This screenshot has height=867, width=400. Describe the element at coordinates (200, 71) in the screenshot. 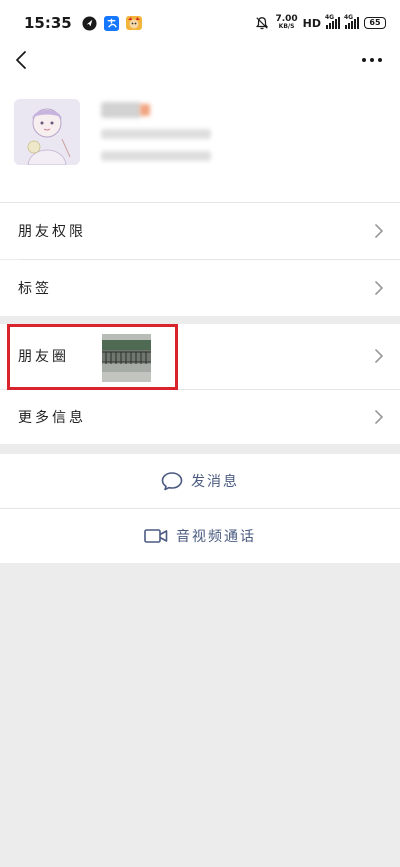

I see `nav-bar` at that location.